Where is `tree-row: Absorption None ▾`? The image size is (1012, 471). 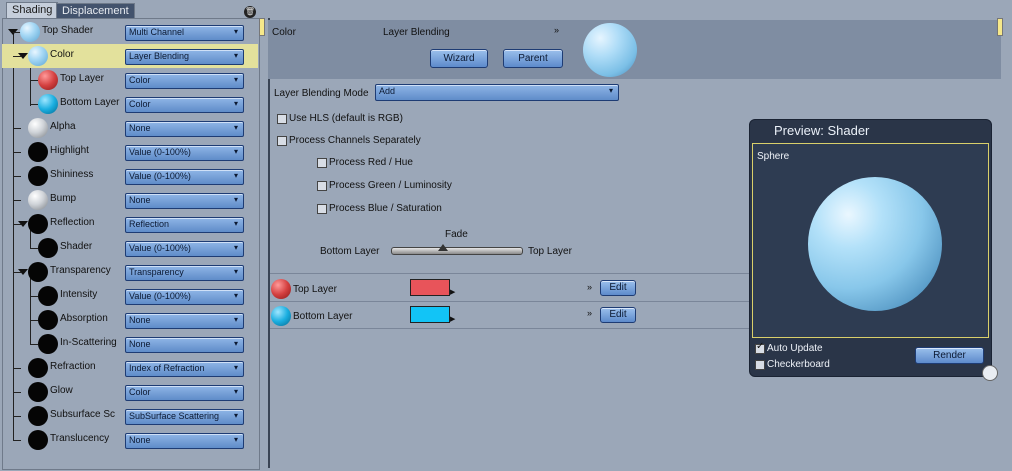 tree-row: Absorption None ▾ is located at coordinates (130, 320).